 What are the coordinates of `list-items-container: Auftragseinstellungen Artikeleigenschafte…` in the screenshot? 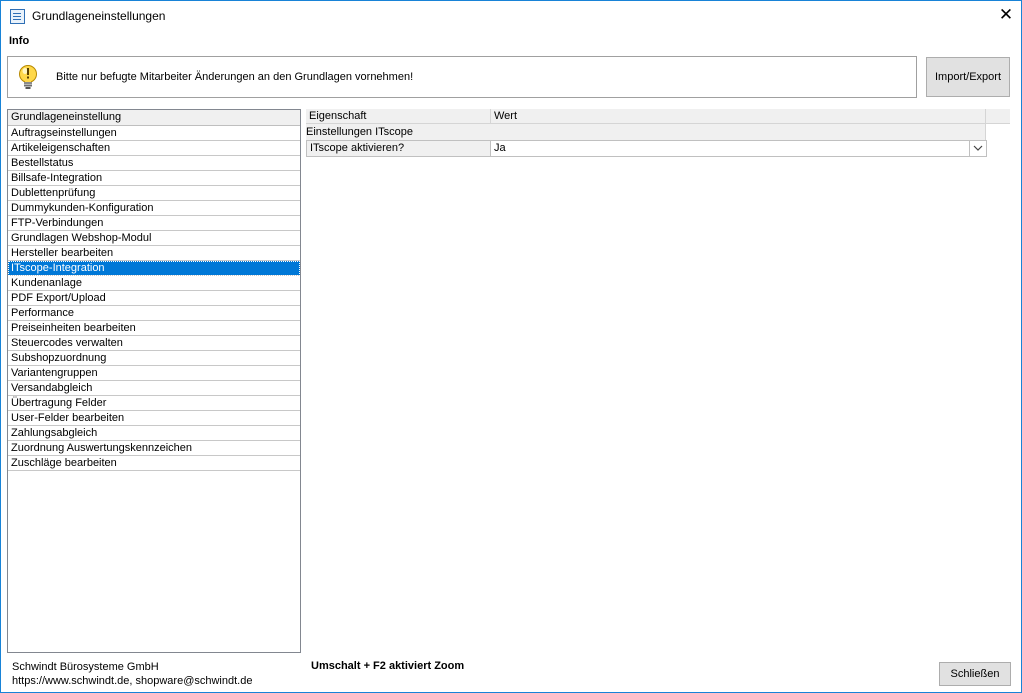 It's located at (154, 298).